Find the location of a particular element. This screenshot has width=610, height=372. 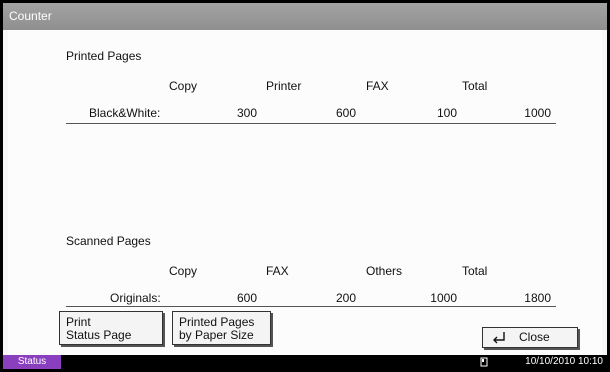

close-label: Close is located at coordinates (534, 337).